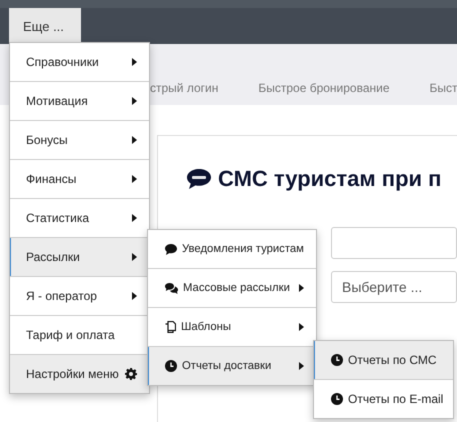  Describe the element at coordinates (79, 374) in the screenshot. I see `menu-item: Настройки меню` at that location.